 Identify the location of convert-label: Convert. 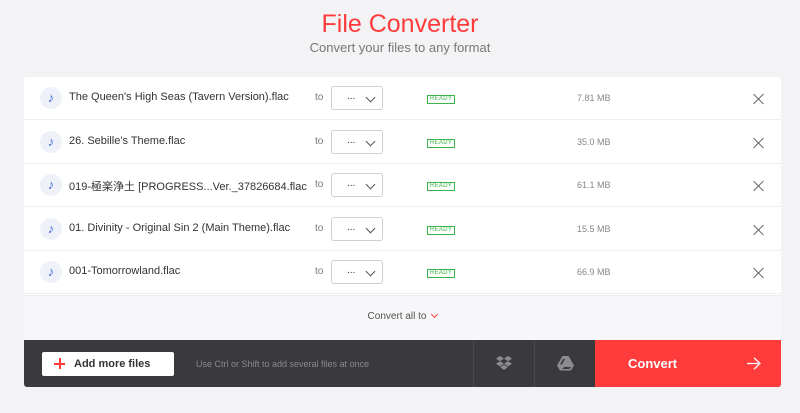
(653, 363).